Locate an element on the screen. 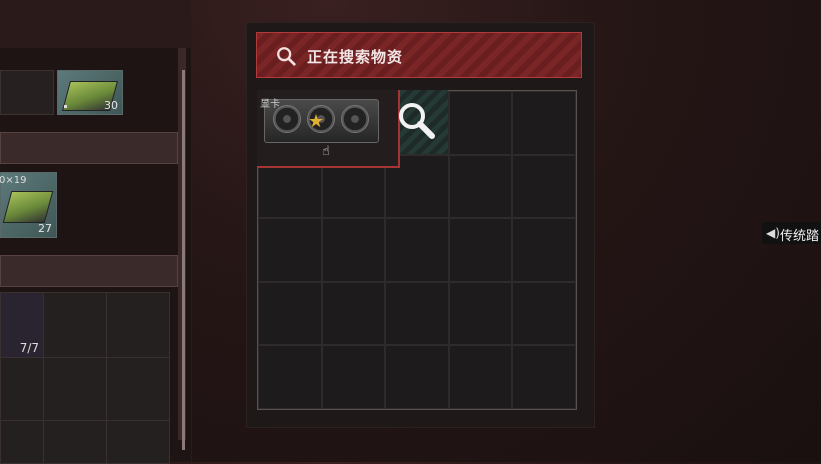 The width and height of the screenshot is (821, 464). inventory-item-tile: 30 is located at coordinates (90, 92).